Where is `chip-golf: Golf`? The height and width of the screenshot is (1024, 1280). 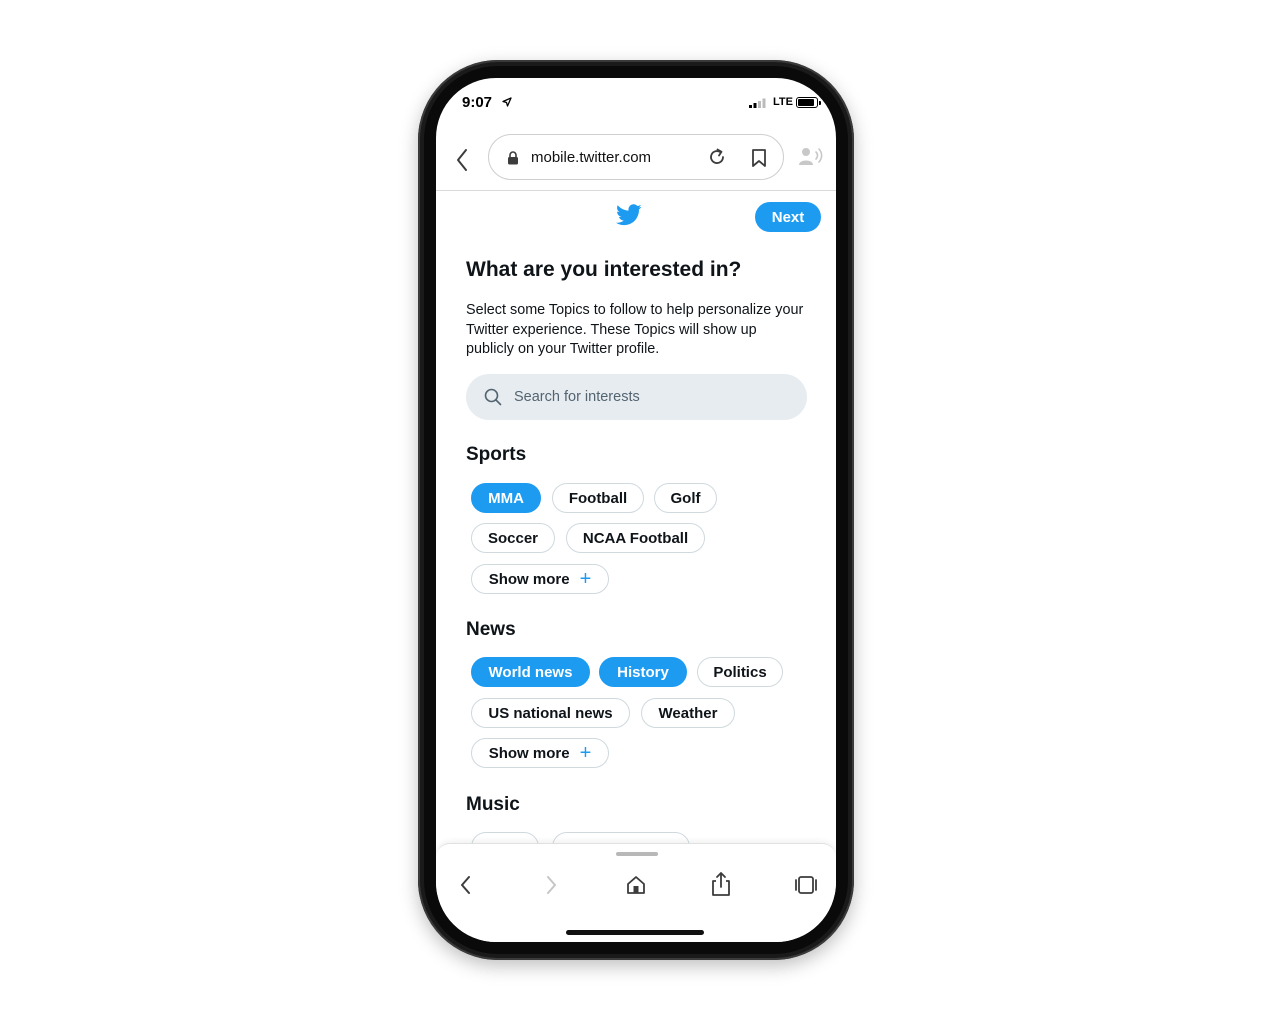
chip-golf: Golf is located at coordinates (685, 498).